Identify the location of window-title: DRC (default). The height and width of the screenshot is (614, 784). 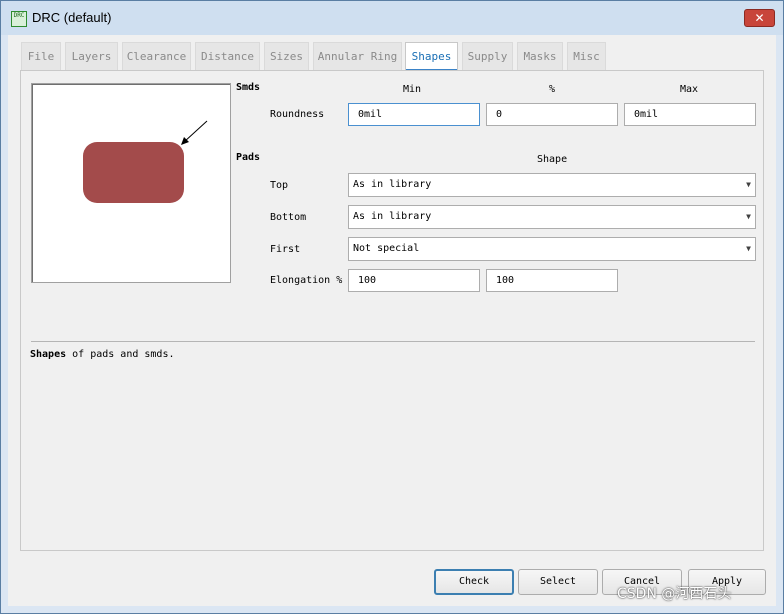
(72, 17).